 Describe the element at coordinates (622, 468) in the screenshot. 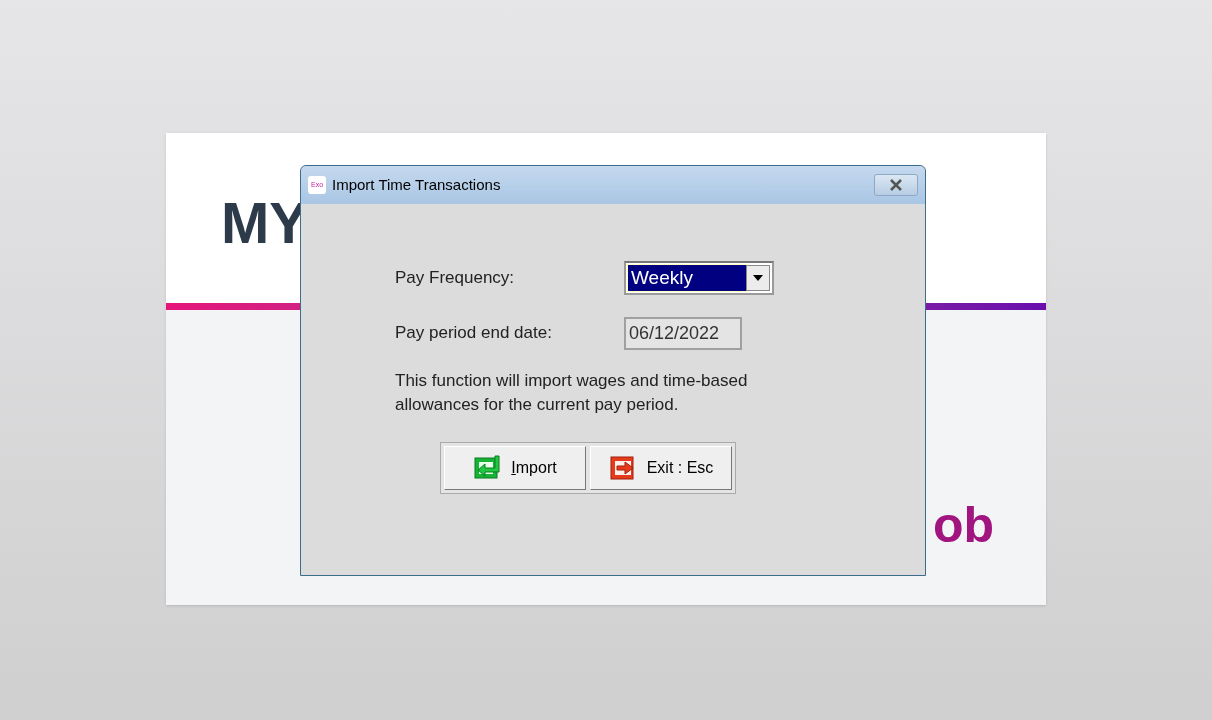

I see `exit-door-icon` at that location.